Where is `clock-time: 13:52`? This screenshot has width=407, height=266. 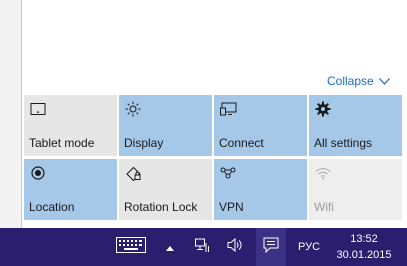 clock-time: 13:52 is located at coordinates (364, 239).